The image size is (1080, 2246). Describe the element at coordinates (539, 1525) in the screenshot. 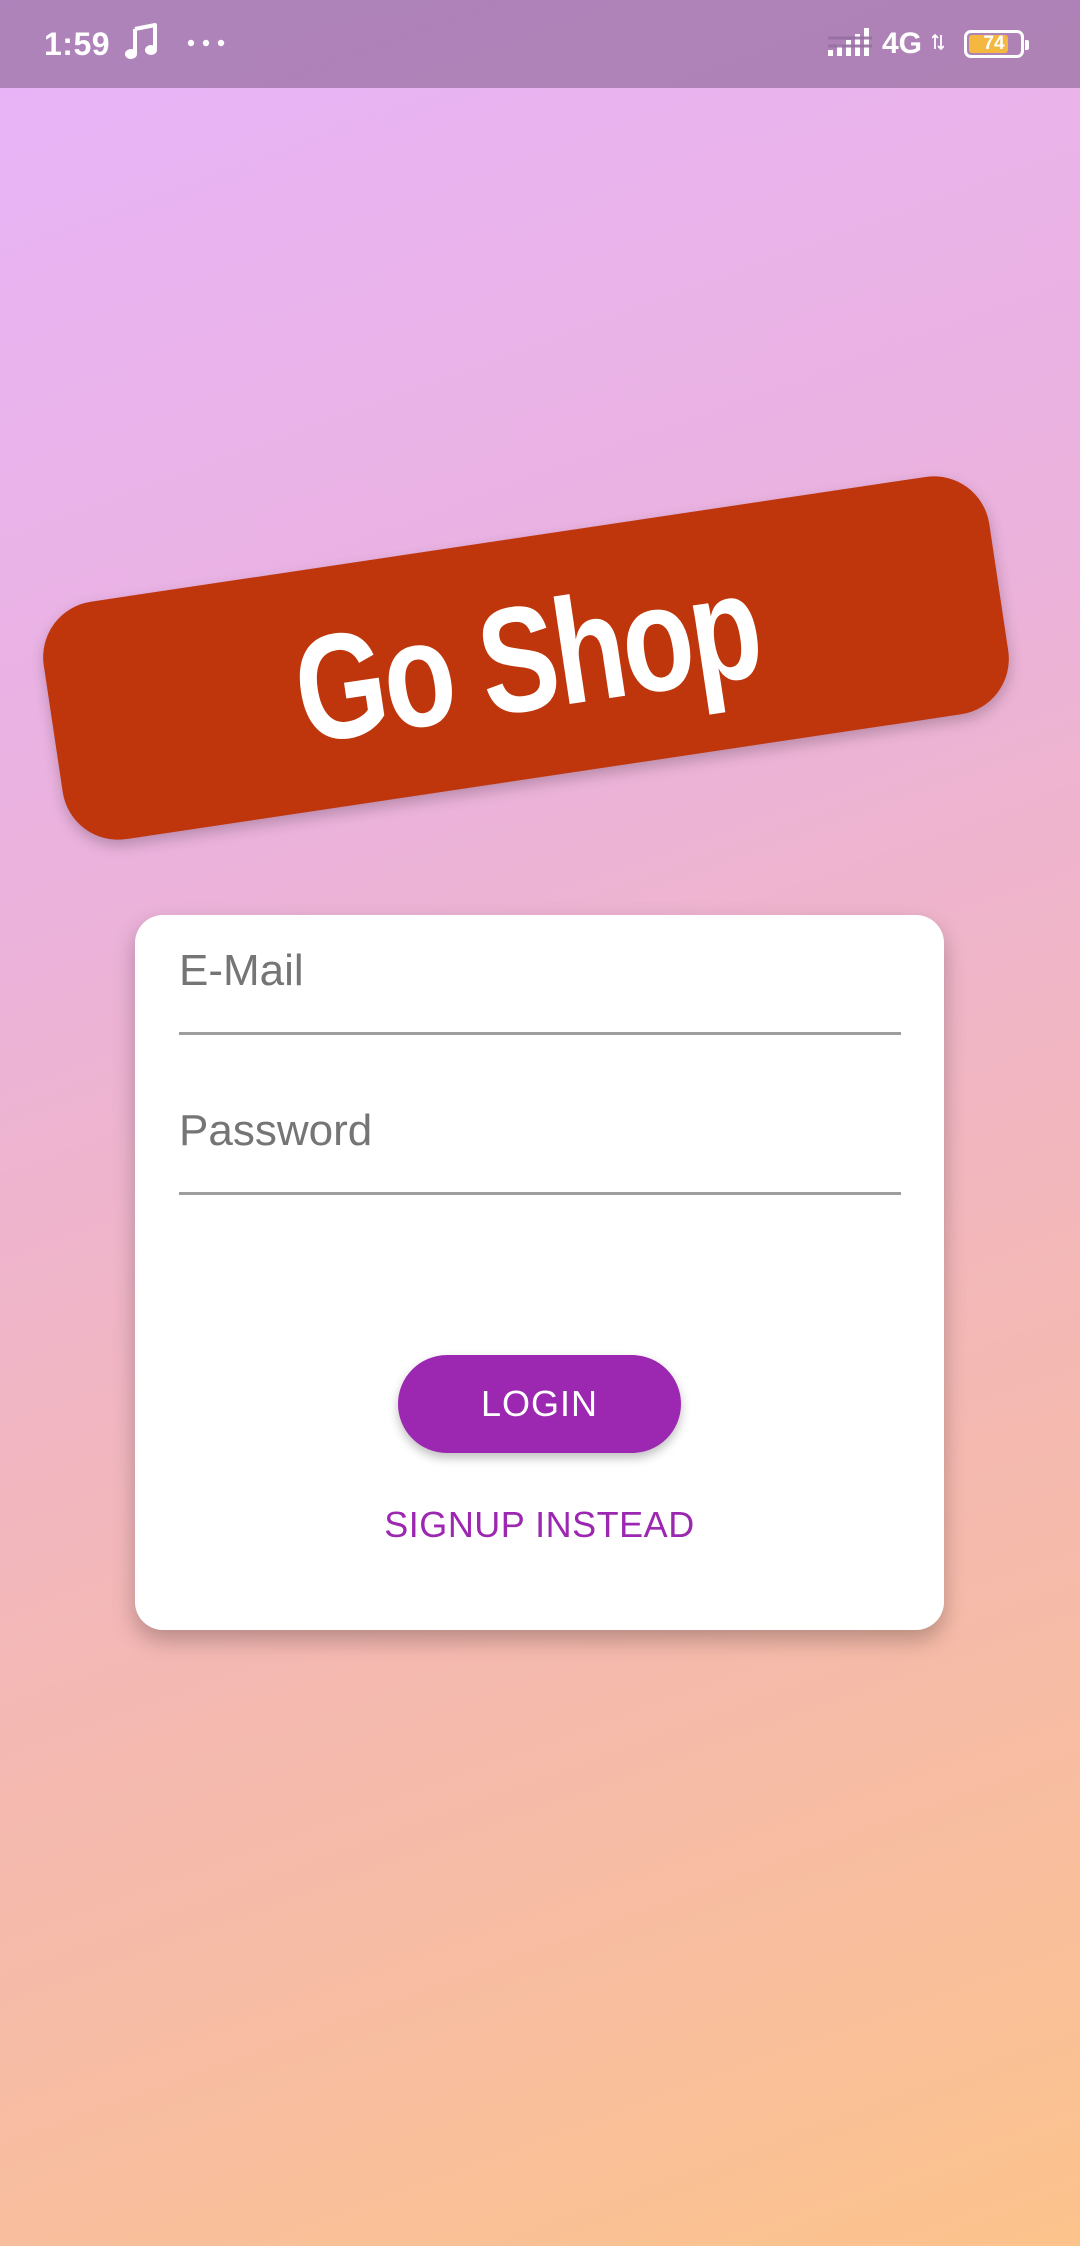

I see `signup-instead-button: SIGNUP INSTEAD` at that location.